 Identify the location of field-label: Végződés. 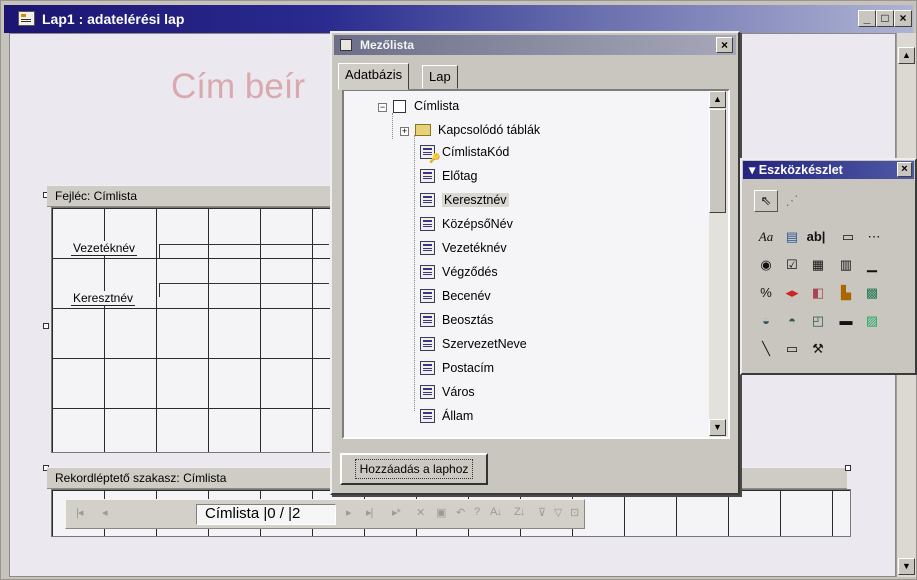
(470, 272).